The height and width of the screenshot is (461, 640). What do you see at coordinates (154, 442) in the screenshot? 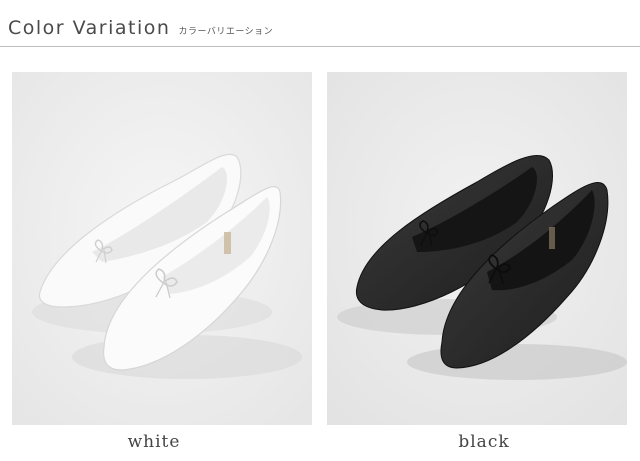
I see `variant-label-white: white` at bounding box center [154, 442].